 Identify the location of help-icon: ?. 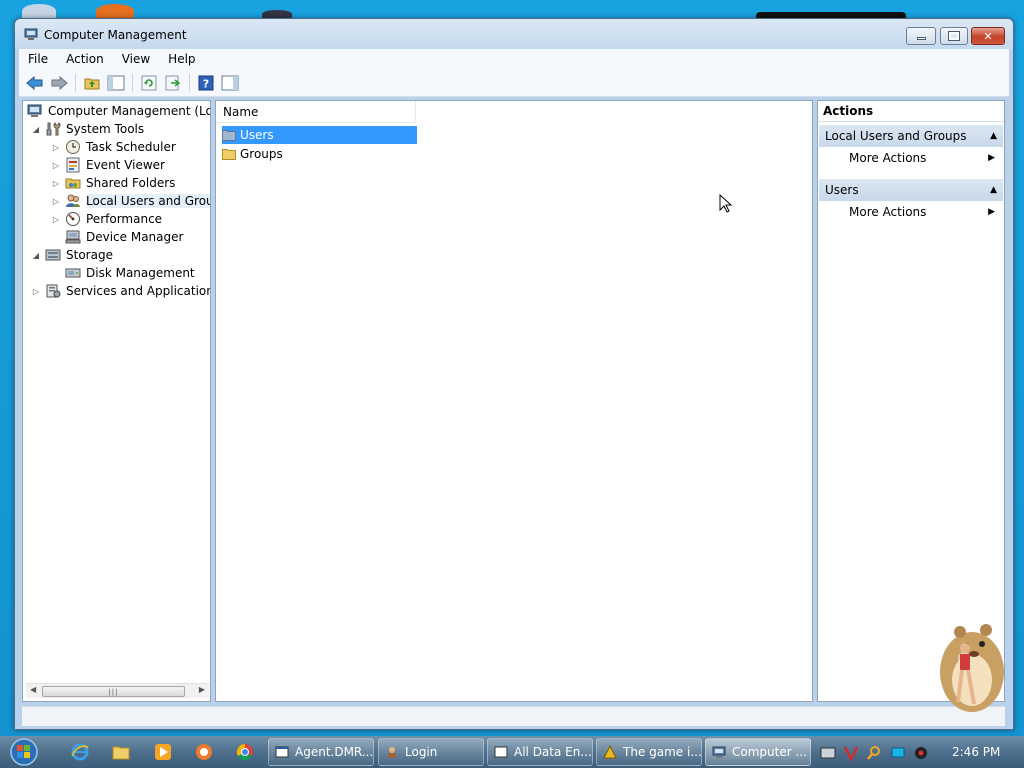
(206, 82).